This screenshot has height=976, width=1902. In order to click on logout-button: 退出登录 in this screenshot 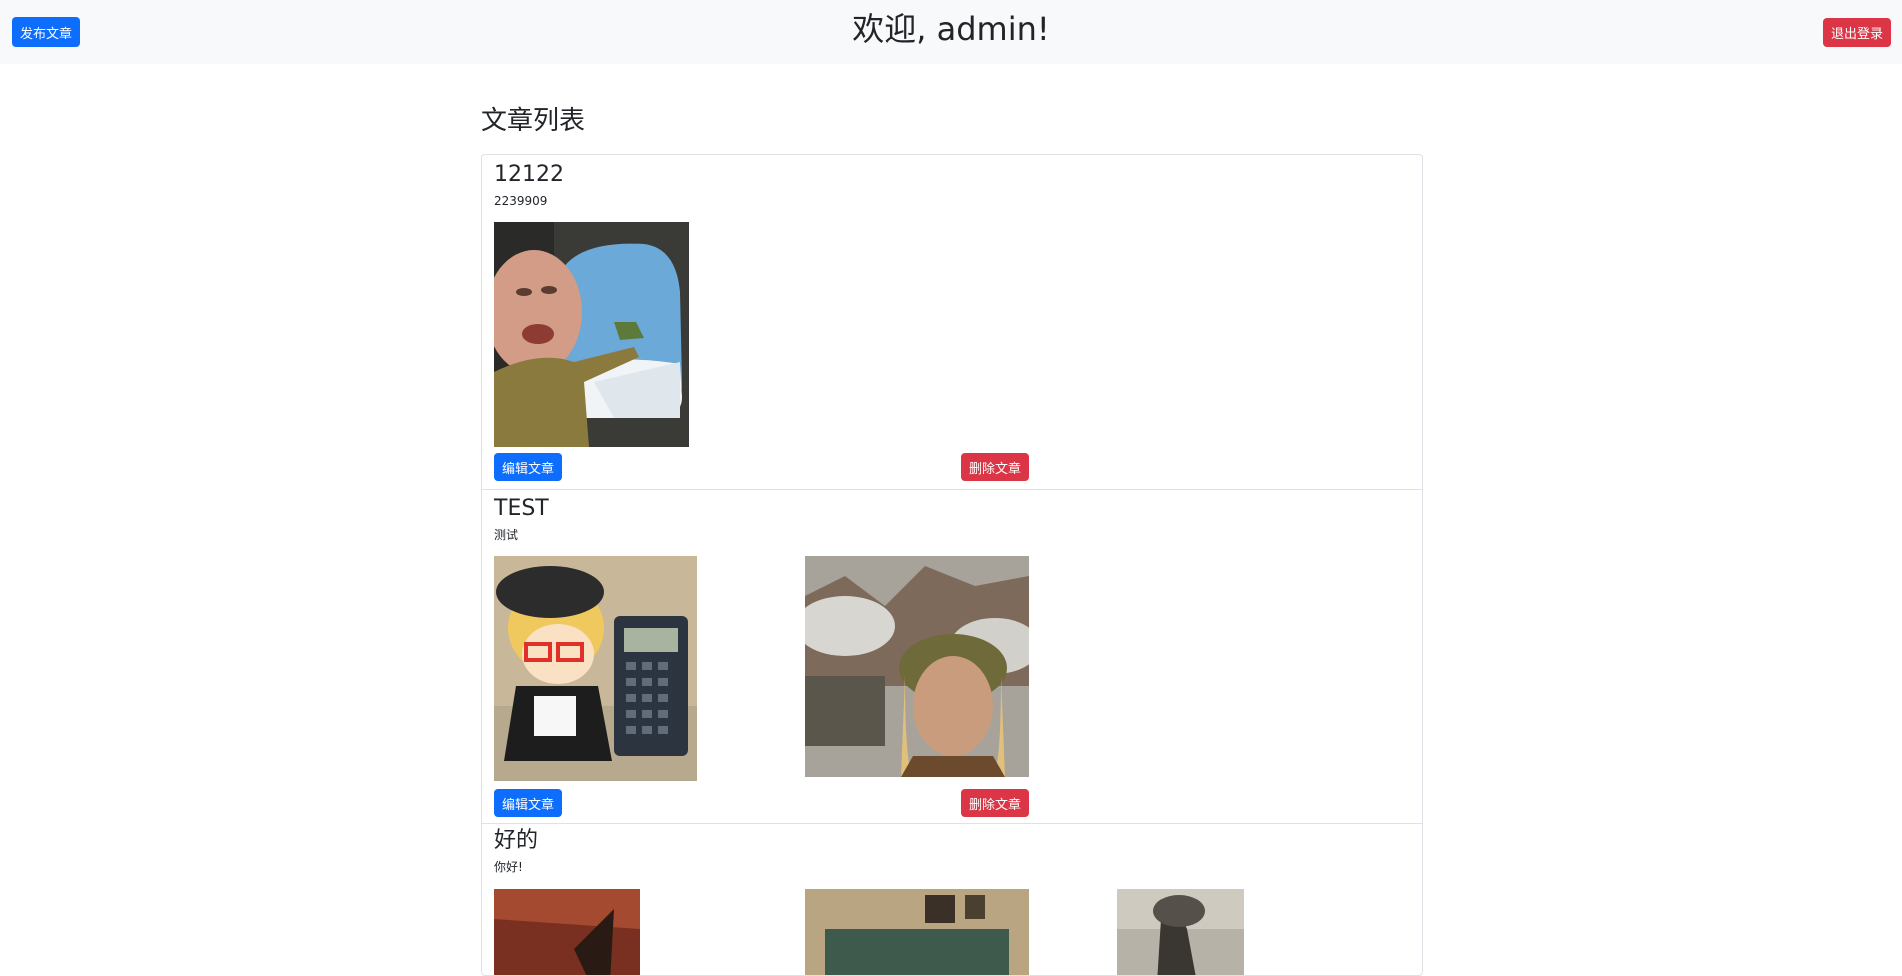, I will do `click(1857, 32)`.